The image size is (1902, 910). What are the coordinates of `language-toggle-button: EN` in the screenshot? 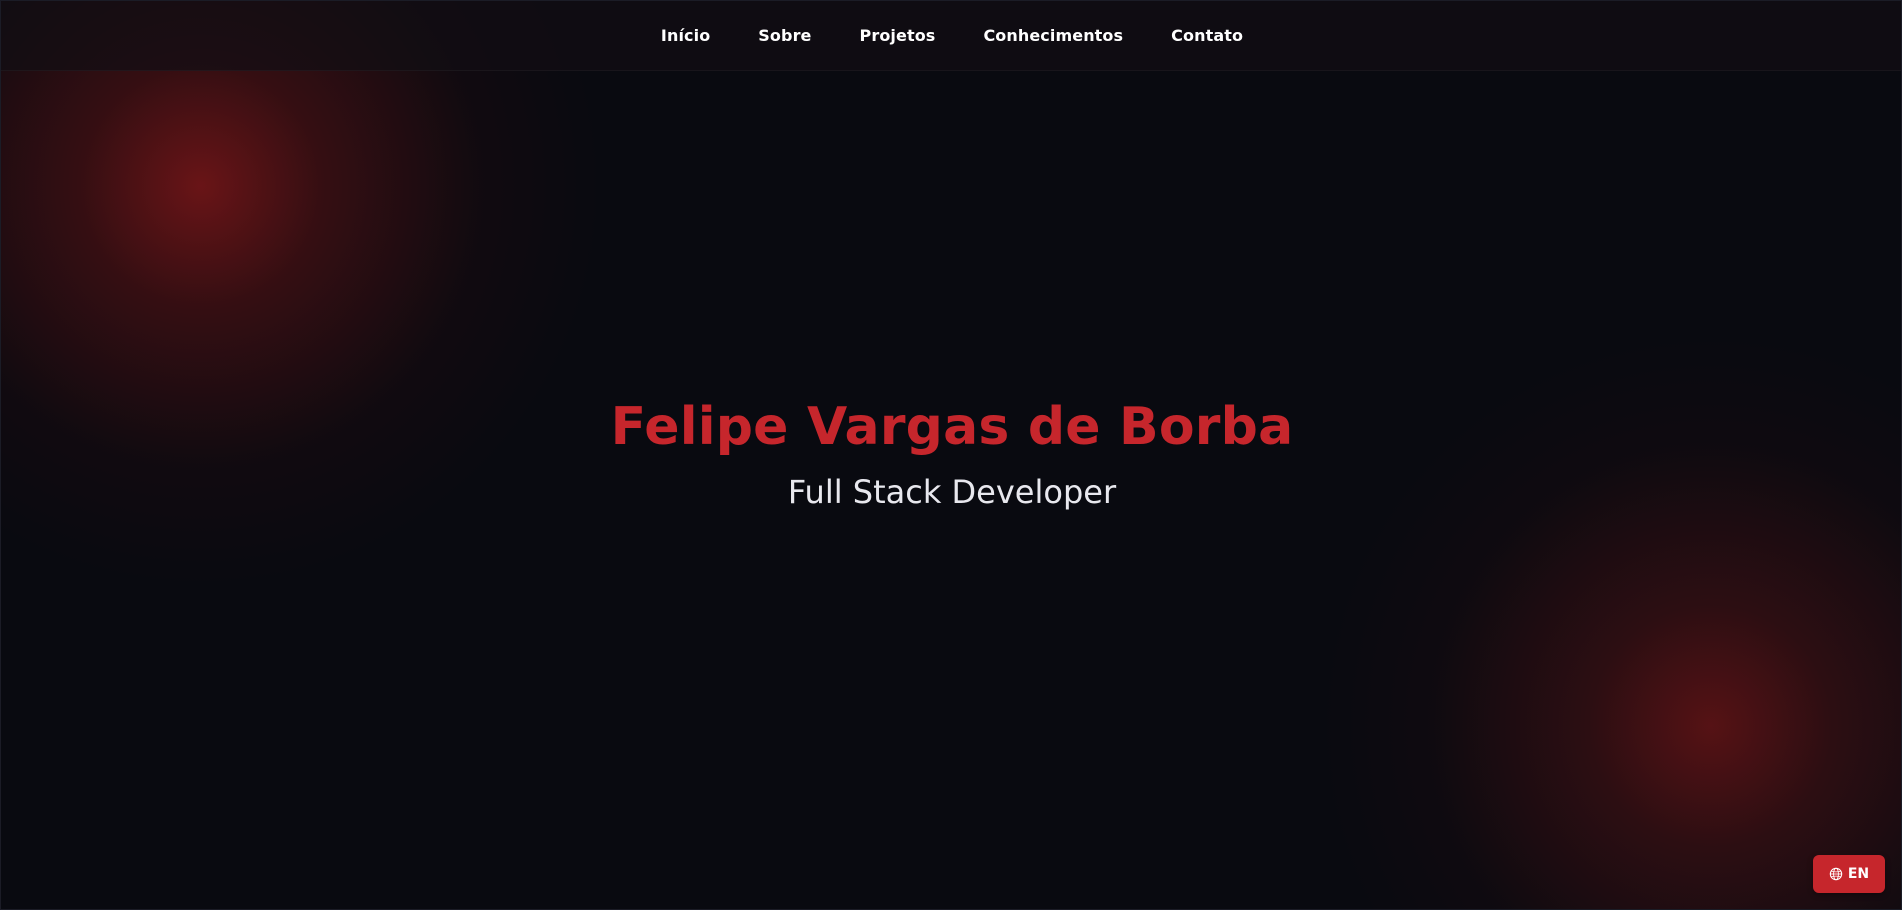 It's located at (1849, 874).